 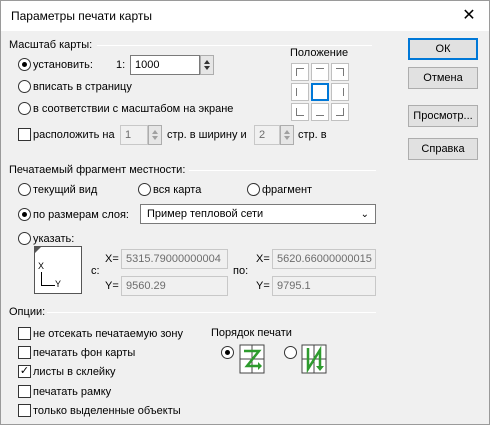 I want to click on scale-ratio-spinner, so click(x=207, y=65).